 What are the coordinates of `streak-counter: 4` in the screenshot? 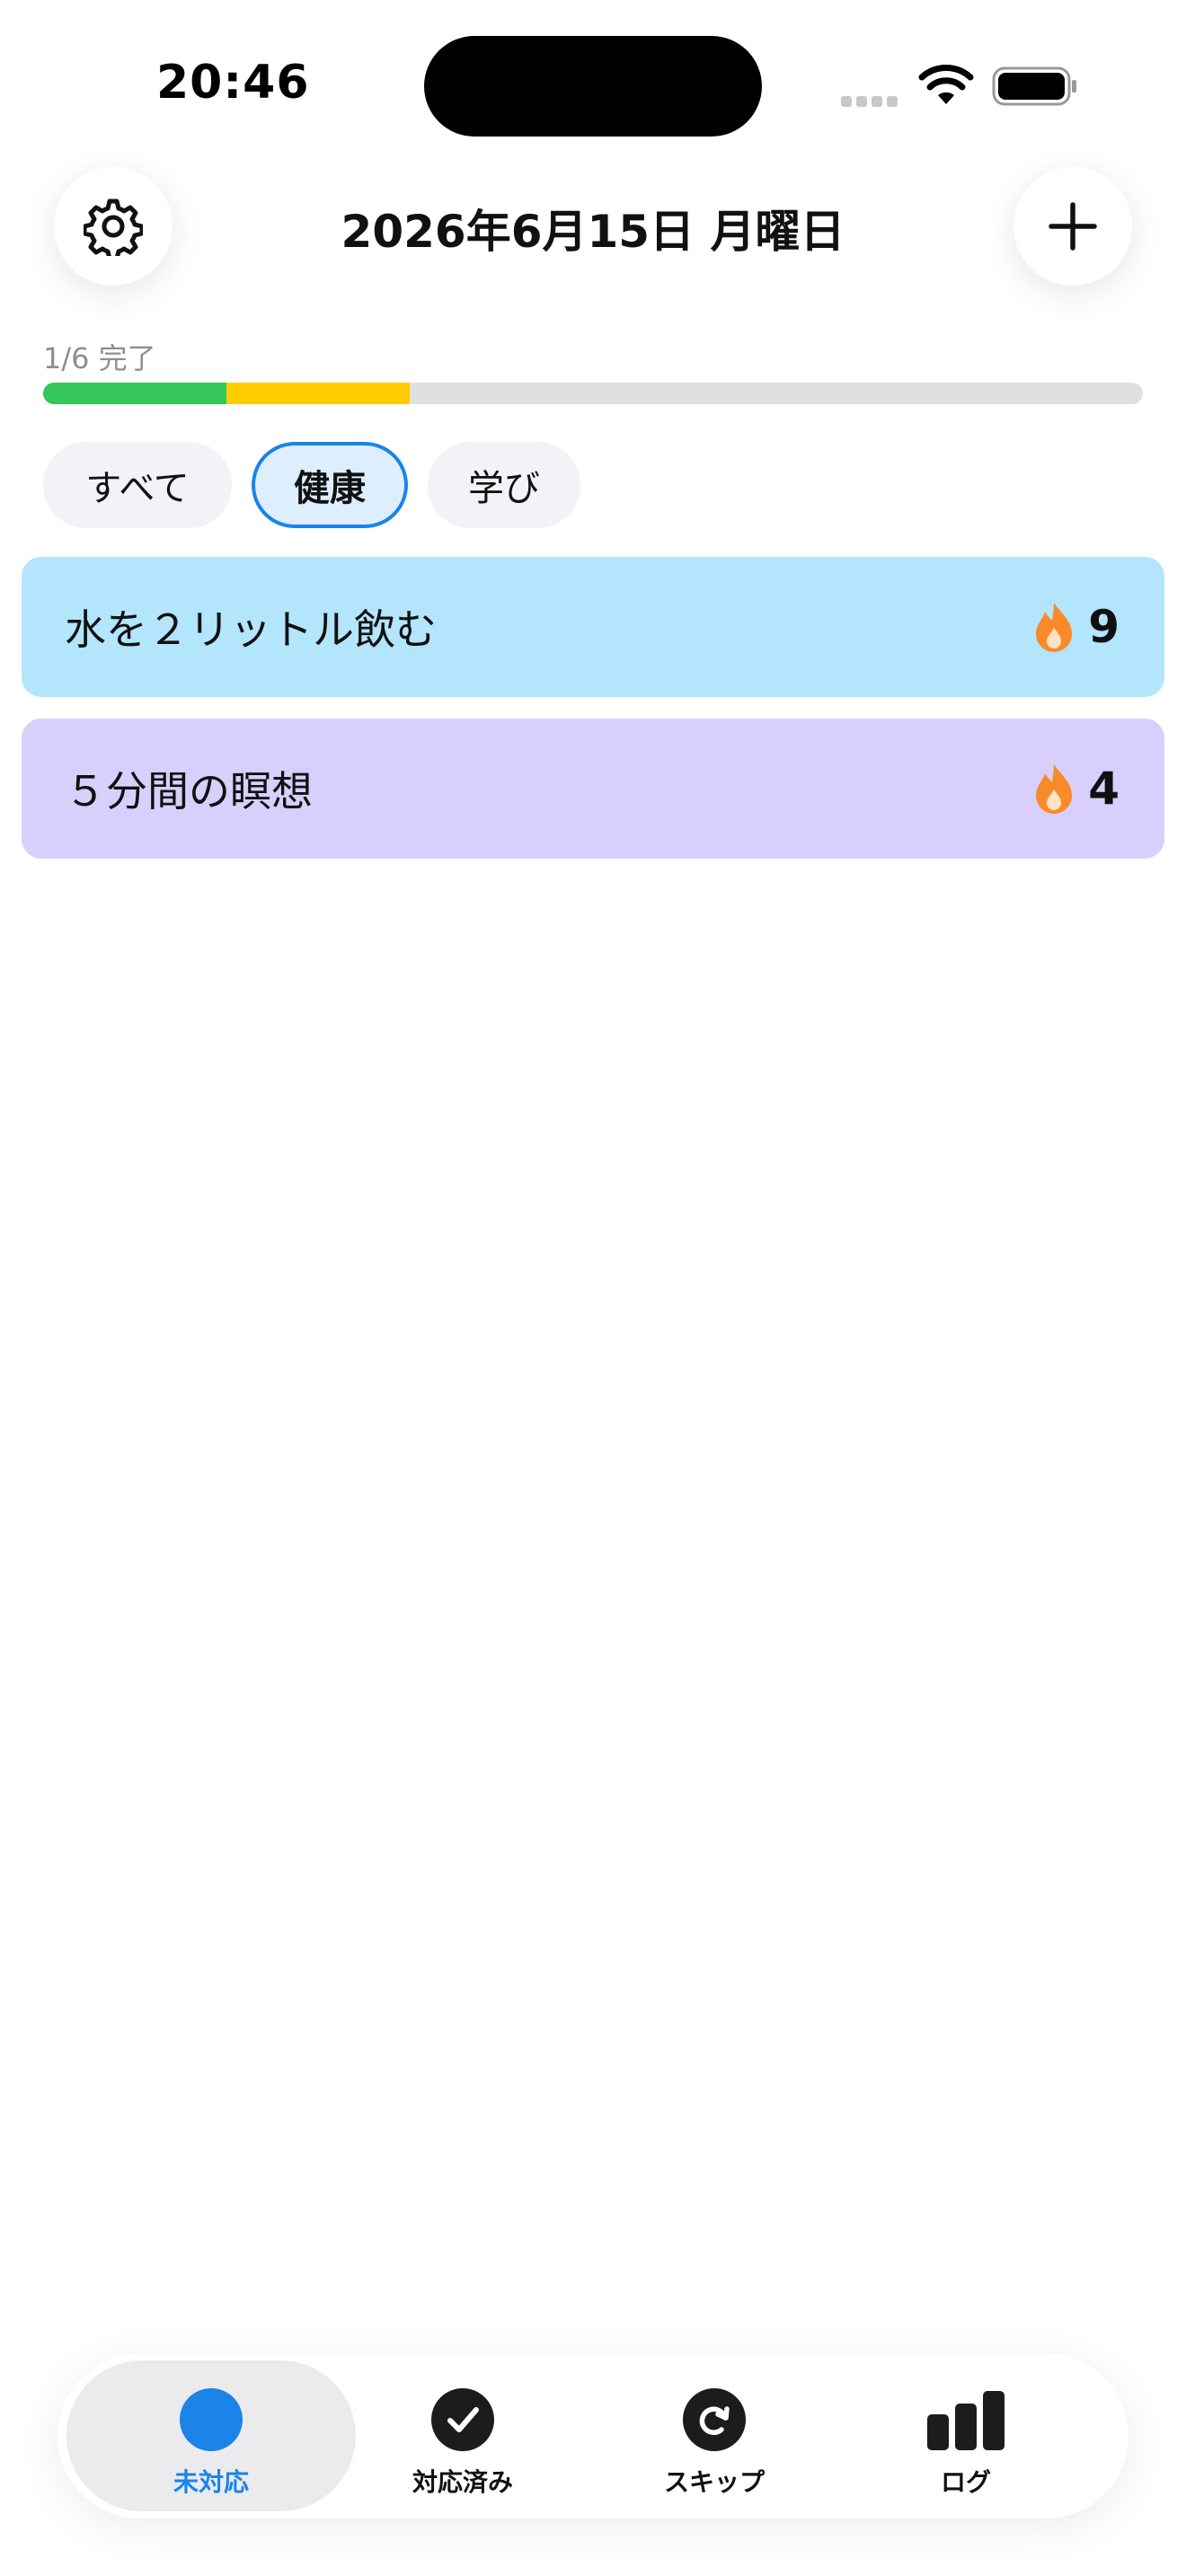 It's located at (1077, 789).